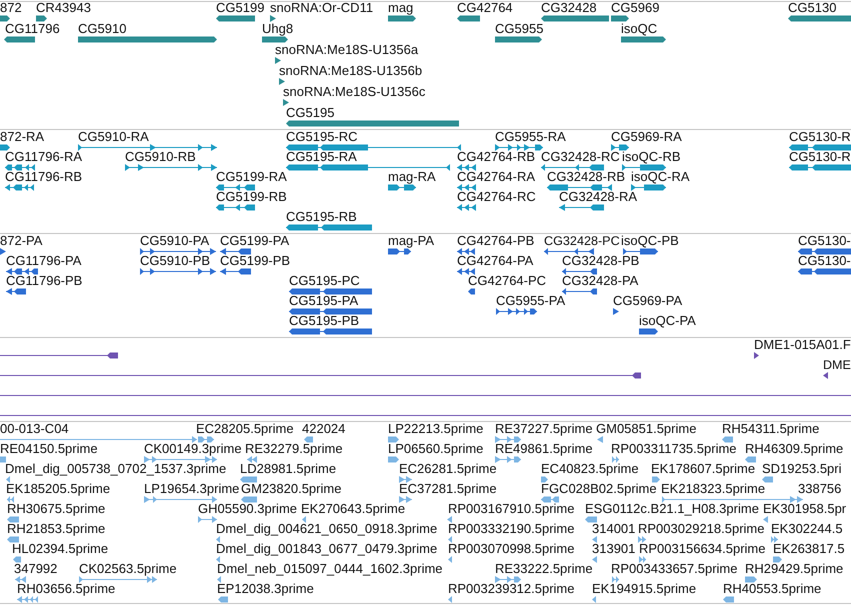  I want to click on feature-label: isoQC-RA, so click(660, 177).